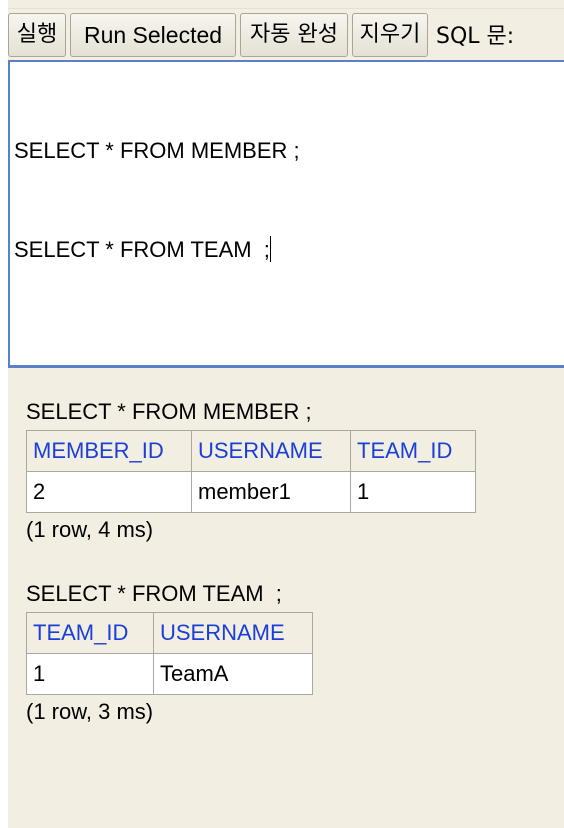 Image resolution: width=564 pixels, height=828 pixels. Describe the element at coordinates (390, 35) in the screenshot. I see `clear-button: 지우기` at that location.